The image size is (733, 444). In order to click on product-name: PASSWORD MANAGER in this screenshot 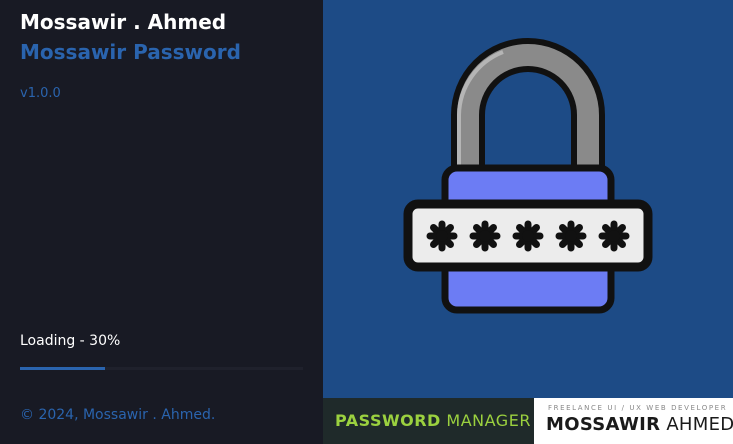, I will do `click(433, 420)`.